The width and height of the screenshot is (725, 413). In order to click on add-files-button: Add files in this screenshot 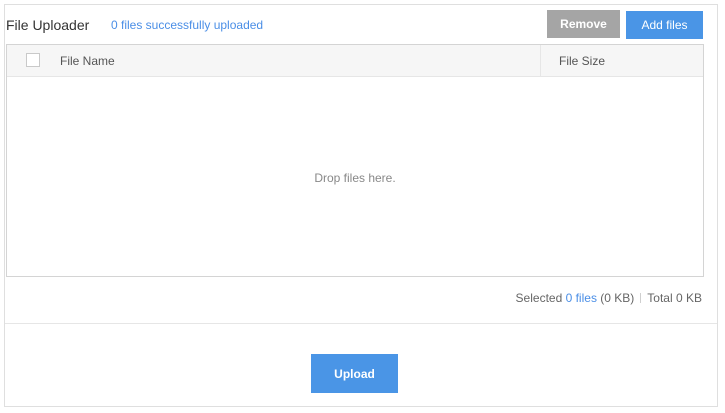, I will do `click(664, 25)`.